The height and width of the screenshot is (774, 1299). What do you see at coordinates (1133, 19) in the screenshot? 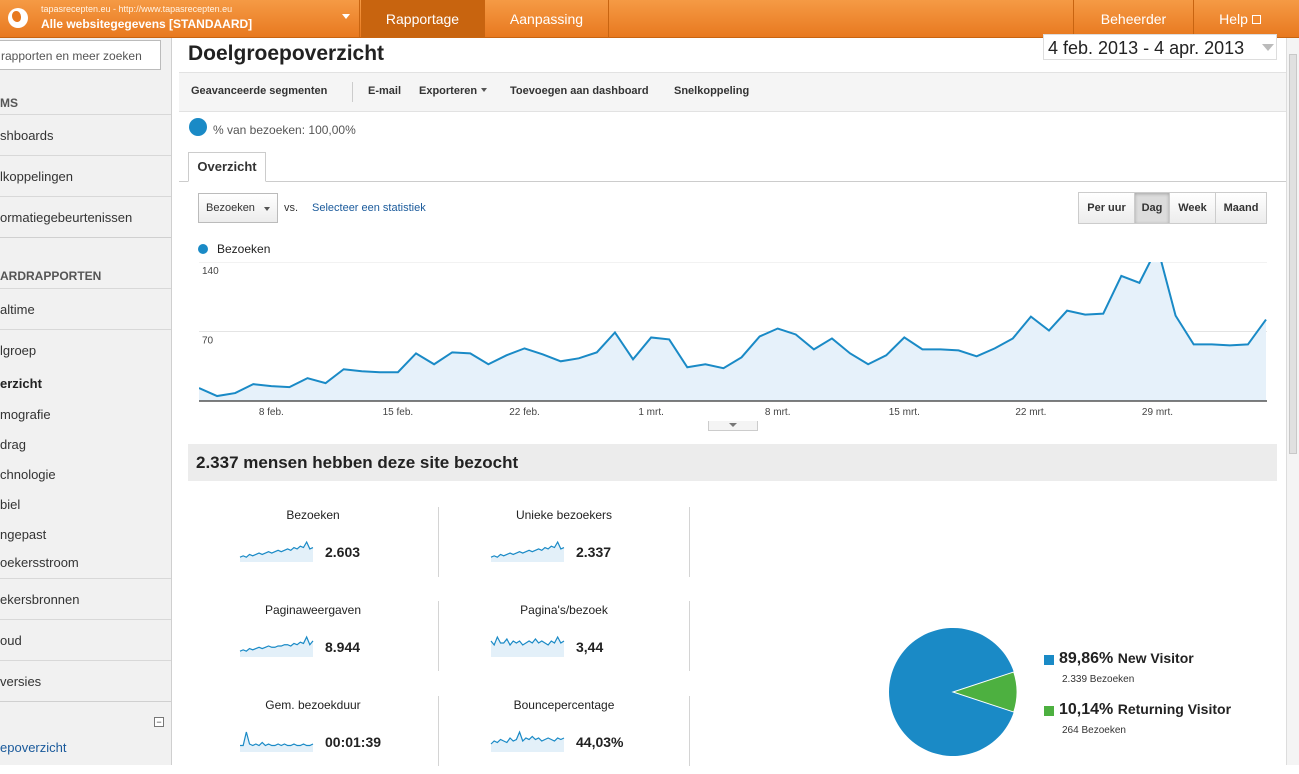
I see `beheerder-link: Beheerder` at bounding box center [1133, 19].